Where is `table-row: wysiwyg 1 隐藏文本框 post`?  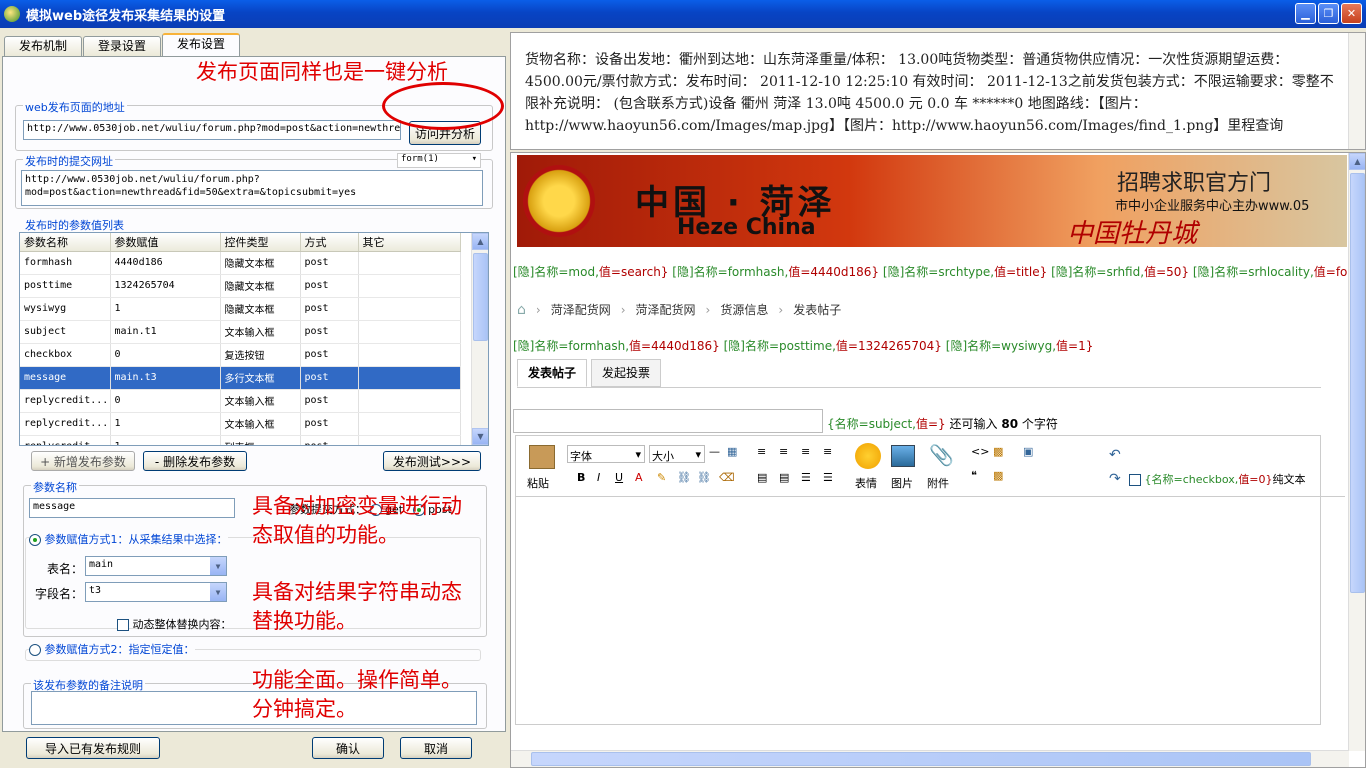
table-row: wysiwyg 1 隐藏文本框 post is located at coordinates (240, 309).